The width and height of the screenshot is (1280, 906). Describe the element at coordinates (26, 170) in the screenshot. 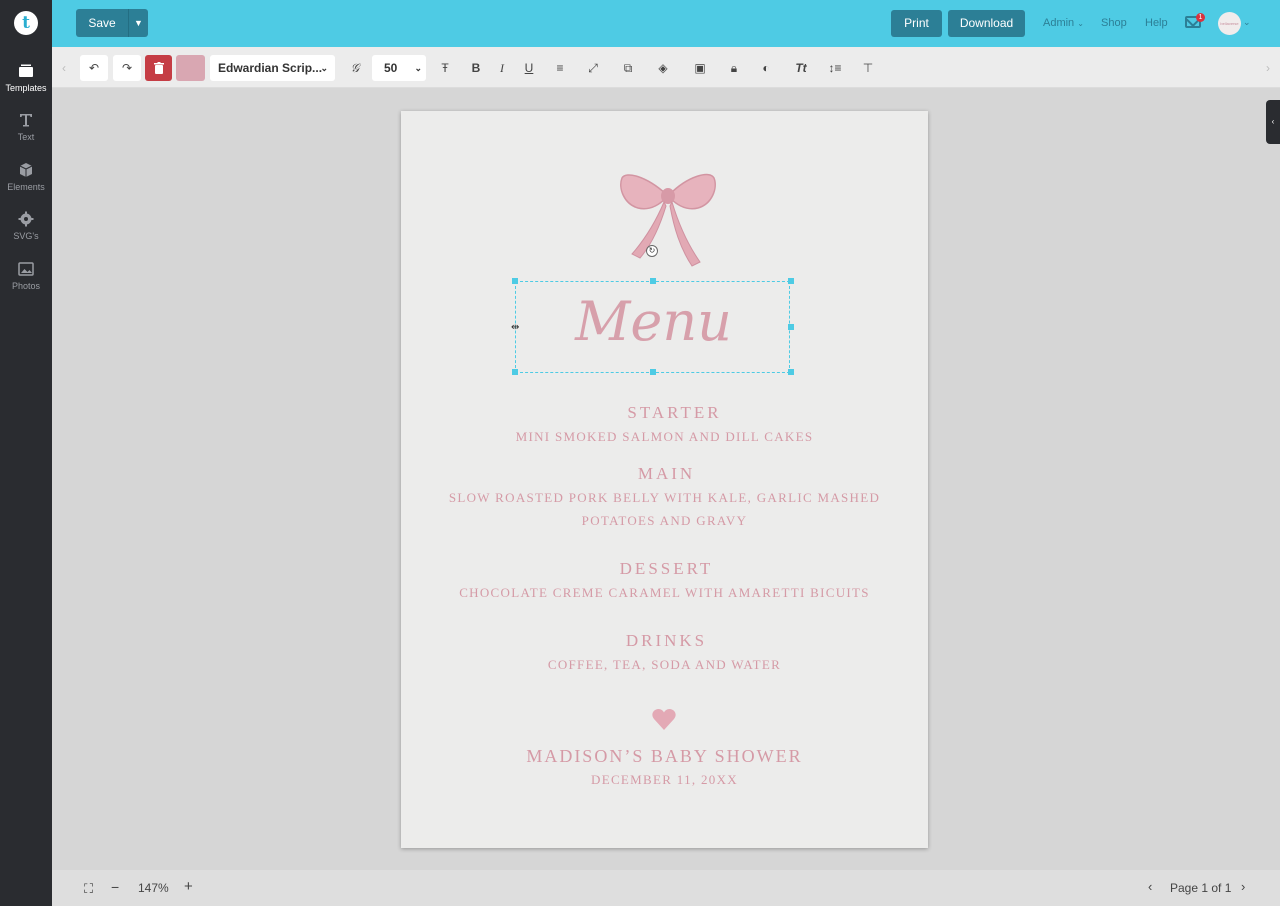

I see `cube-icon` at that location.